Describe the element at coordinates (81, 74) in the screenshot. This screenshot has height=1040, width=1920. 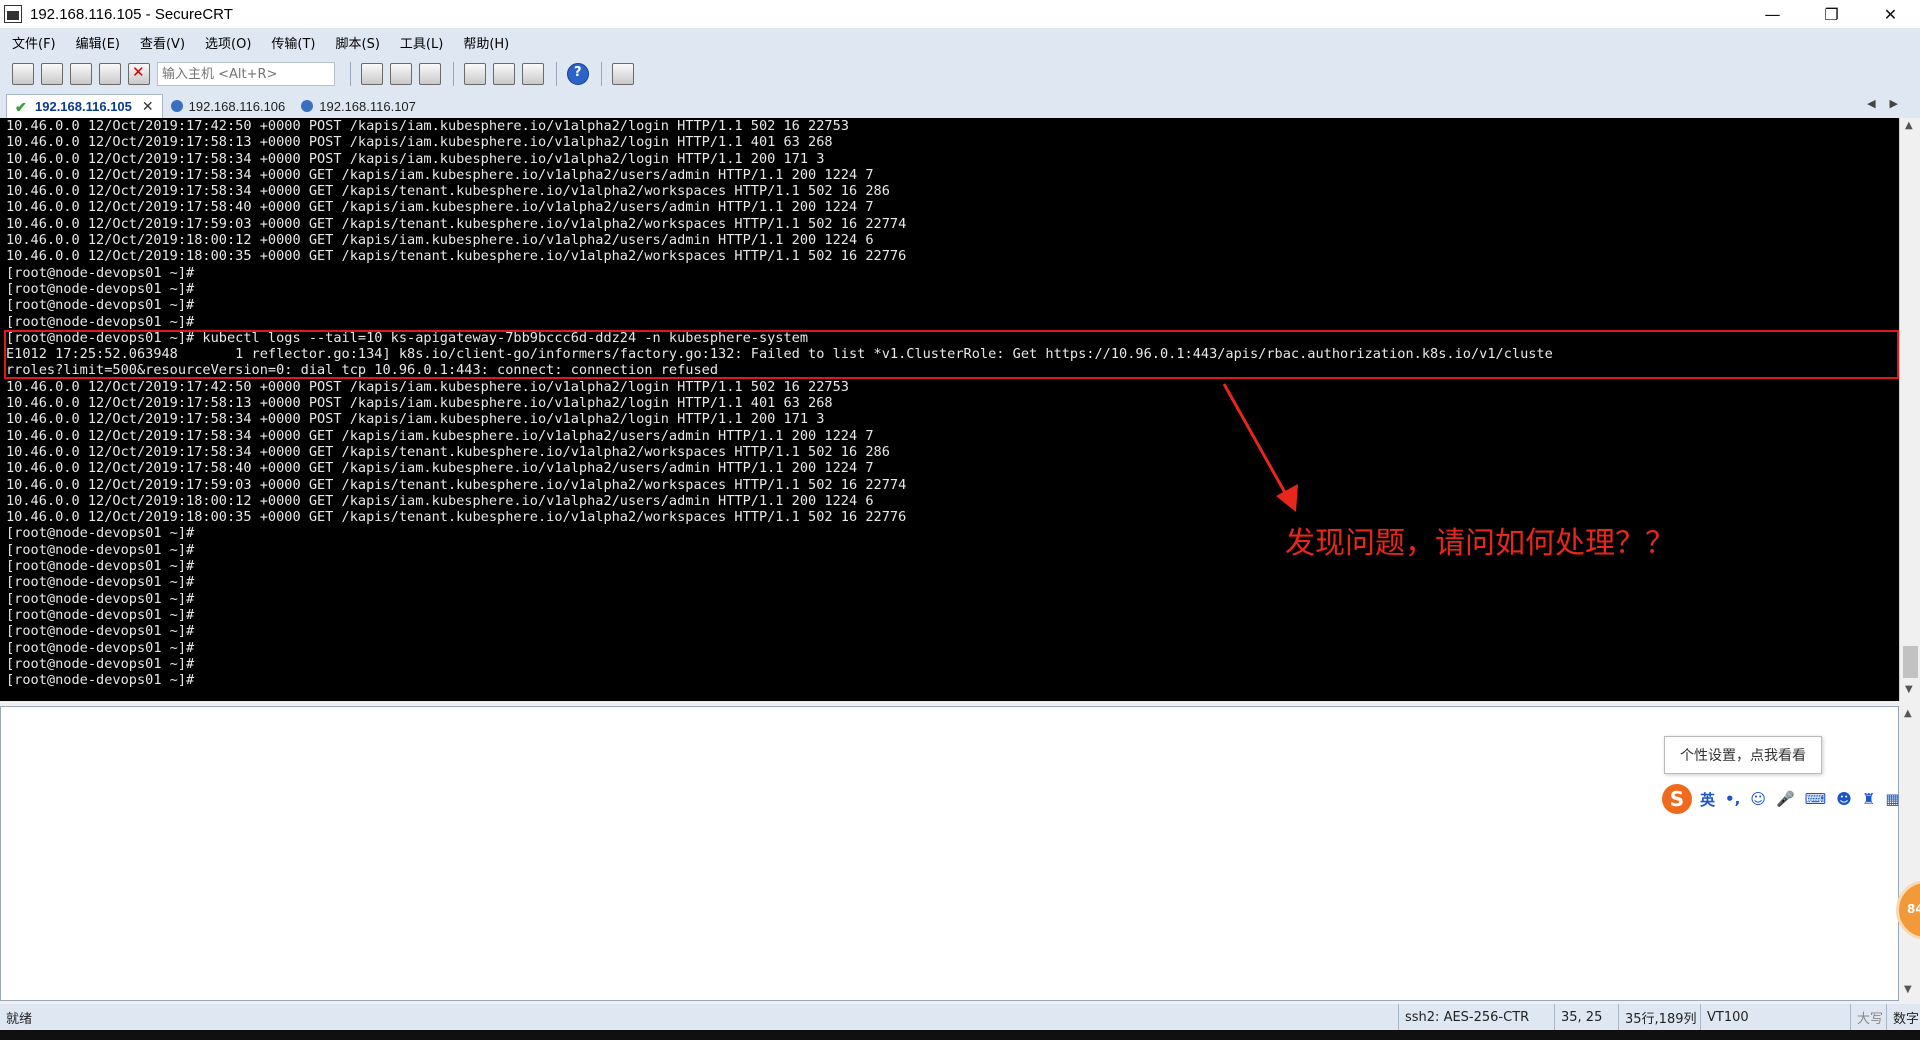
I see `connect-tab-icon` at that location.